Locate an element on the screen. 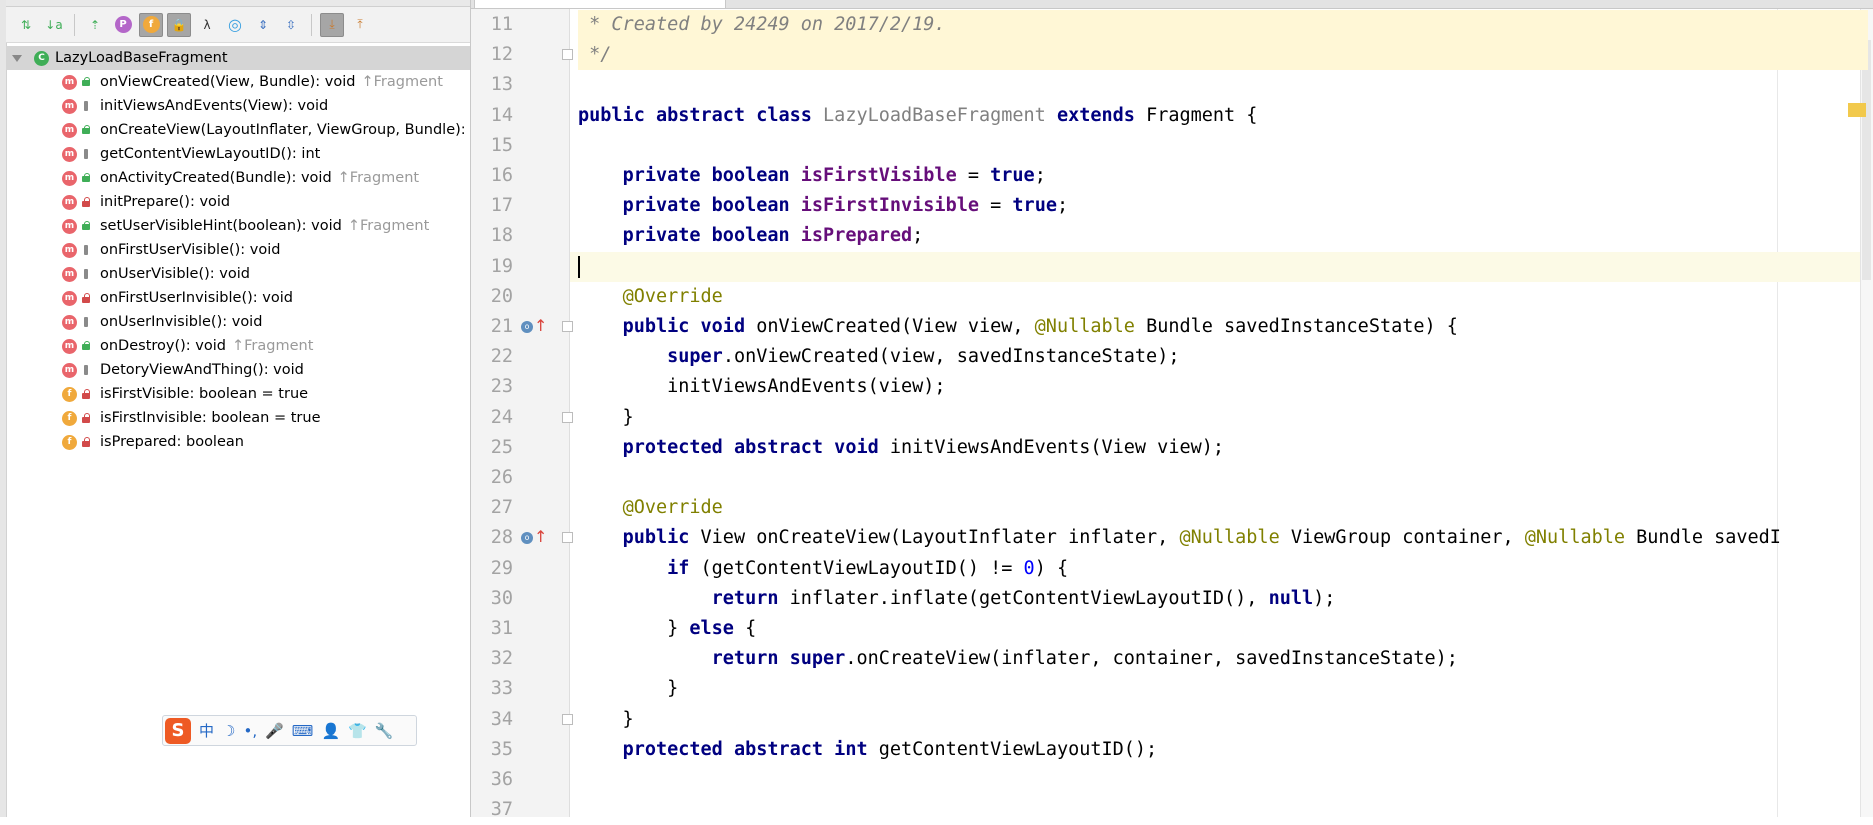  show-non-public-button: 🔒 is located at coordinates (179, 24).